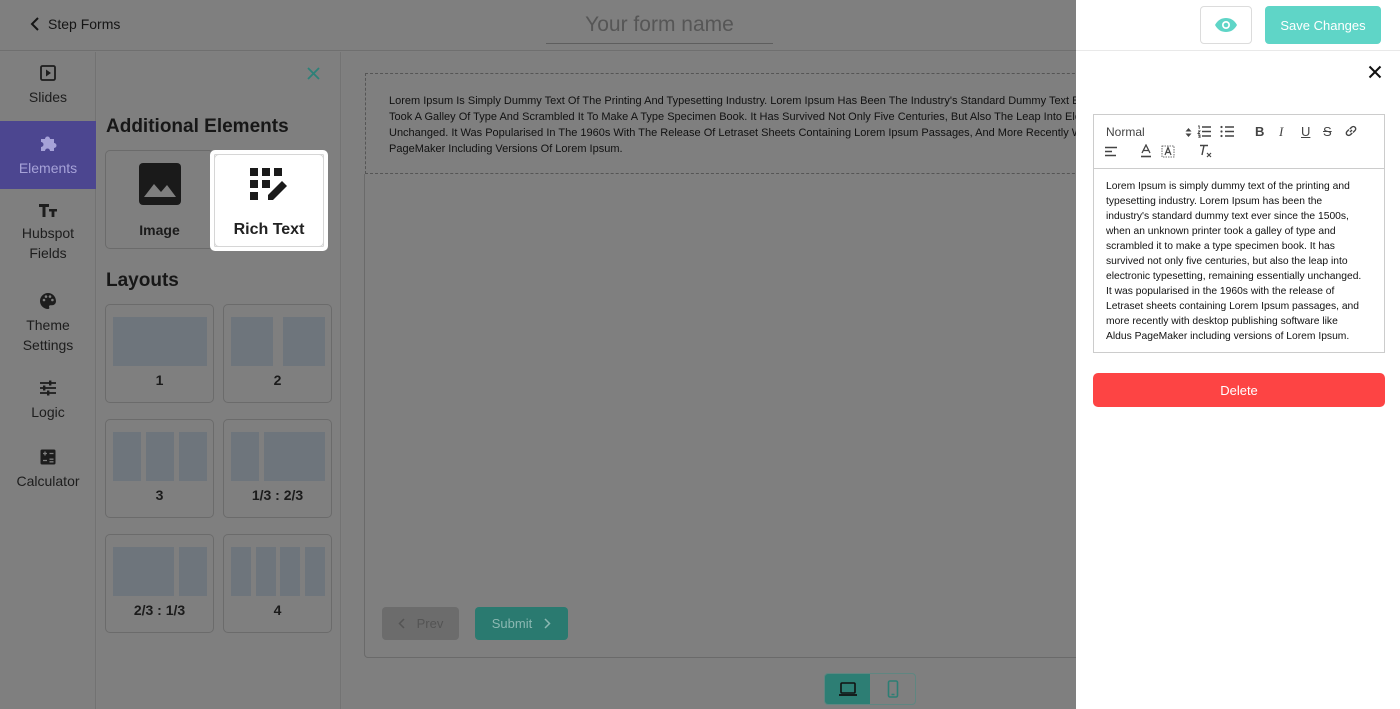  Describe the element at coordinates (269, 187) in the screenshot. I see `rich-text-icon` at that location.